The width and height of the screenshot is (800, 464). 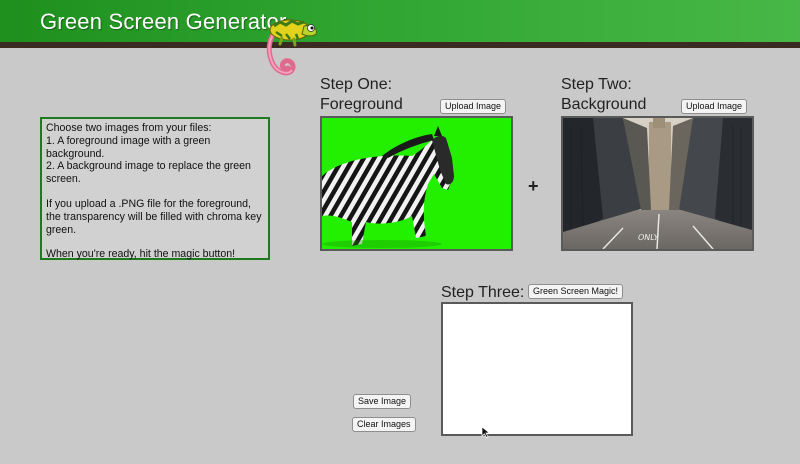 What do you see at coordinates (648, 237) in the screenshot?
I see `svg-text: ONLY` at bounding box center [648, 237].